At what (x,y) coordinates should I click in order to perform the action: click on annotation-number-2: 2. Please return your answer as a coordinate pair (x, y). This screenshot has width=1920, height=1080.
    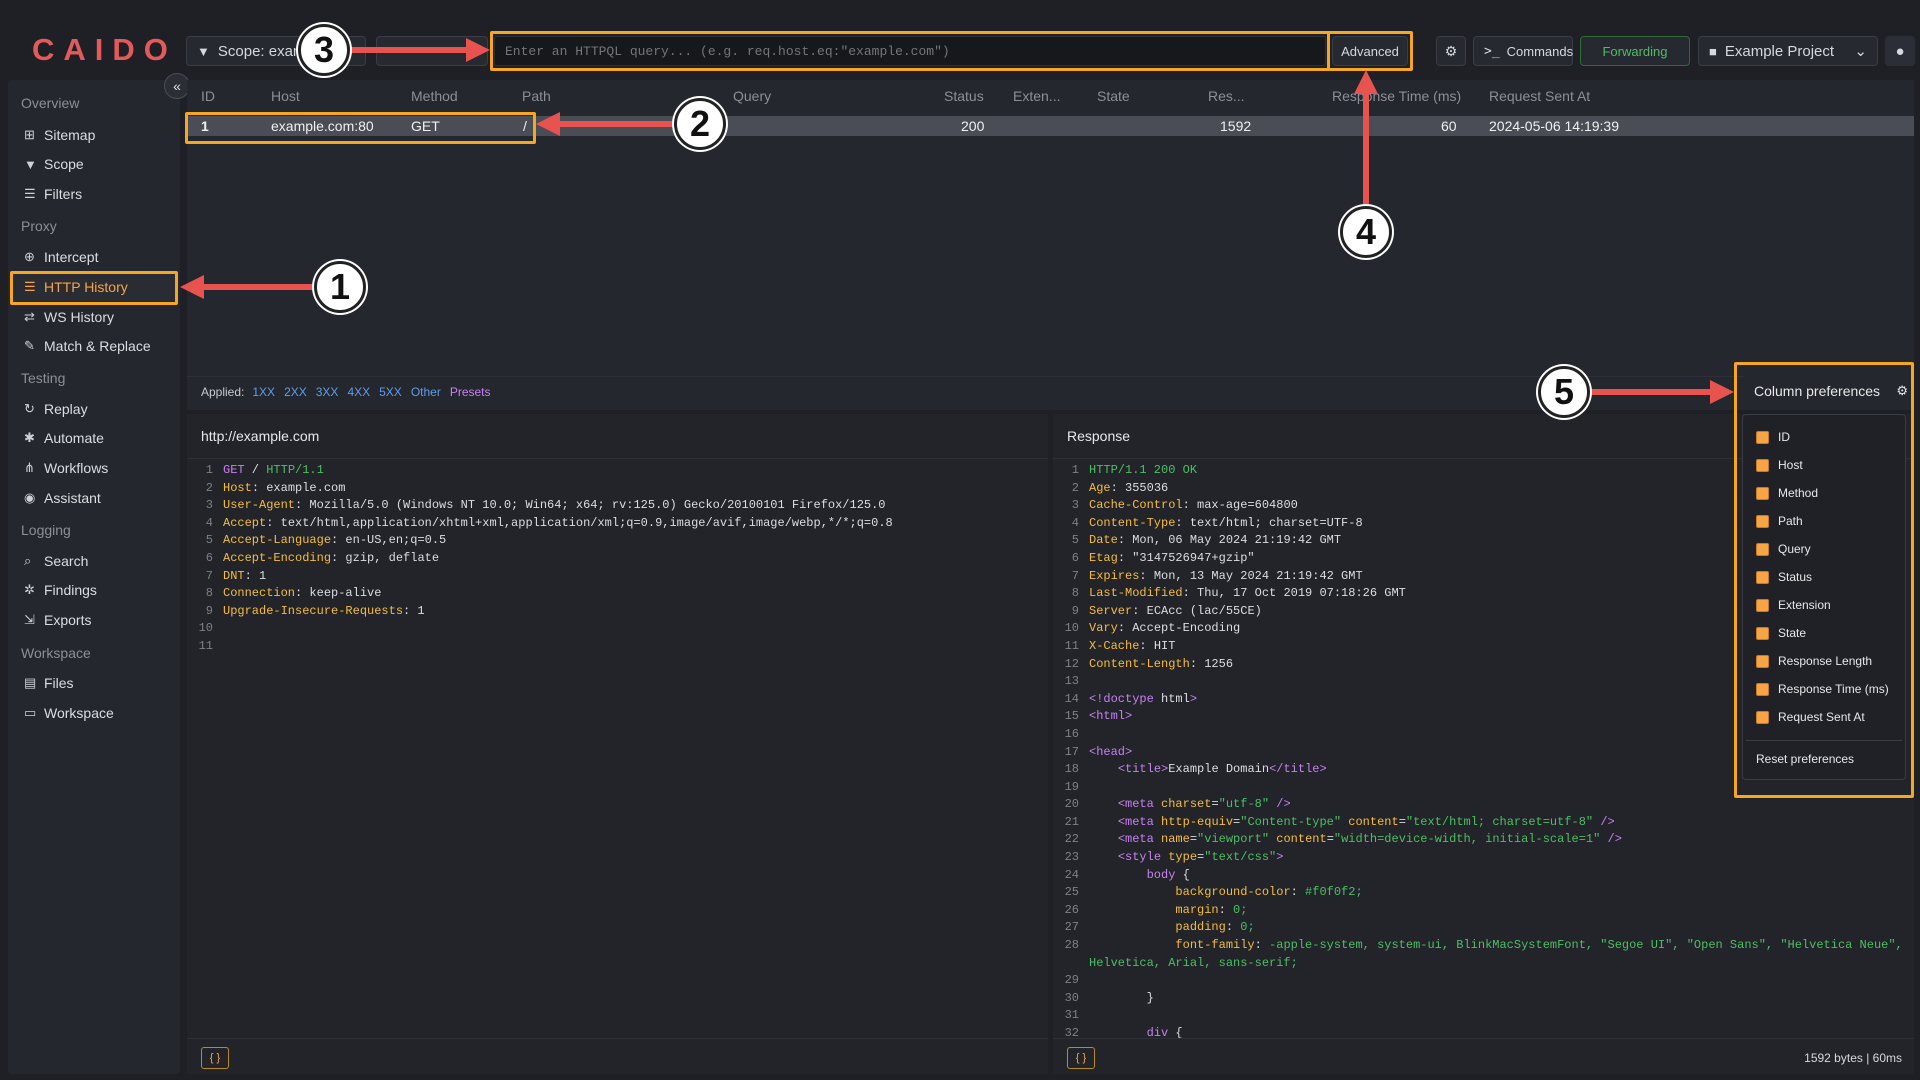
    Looking at the image, I should click on (700, 124).